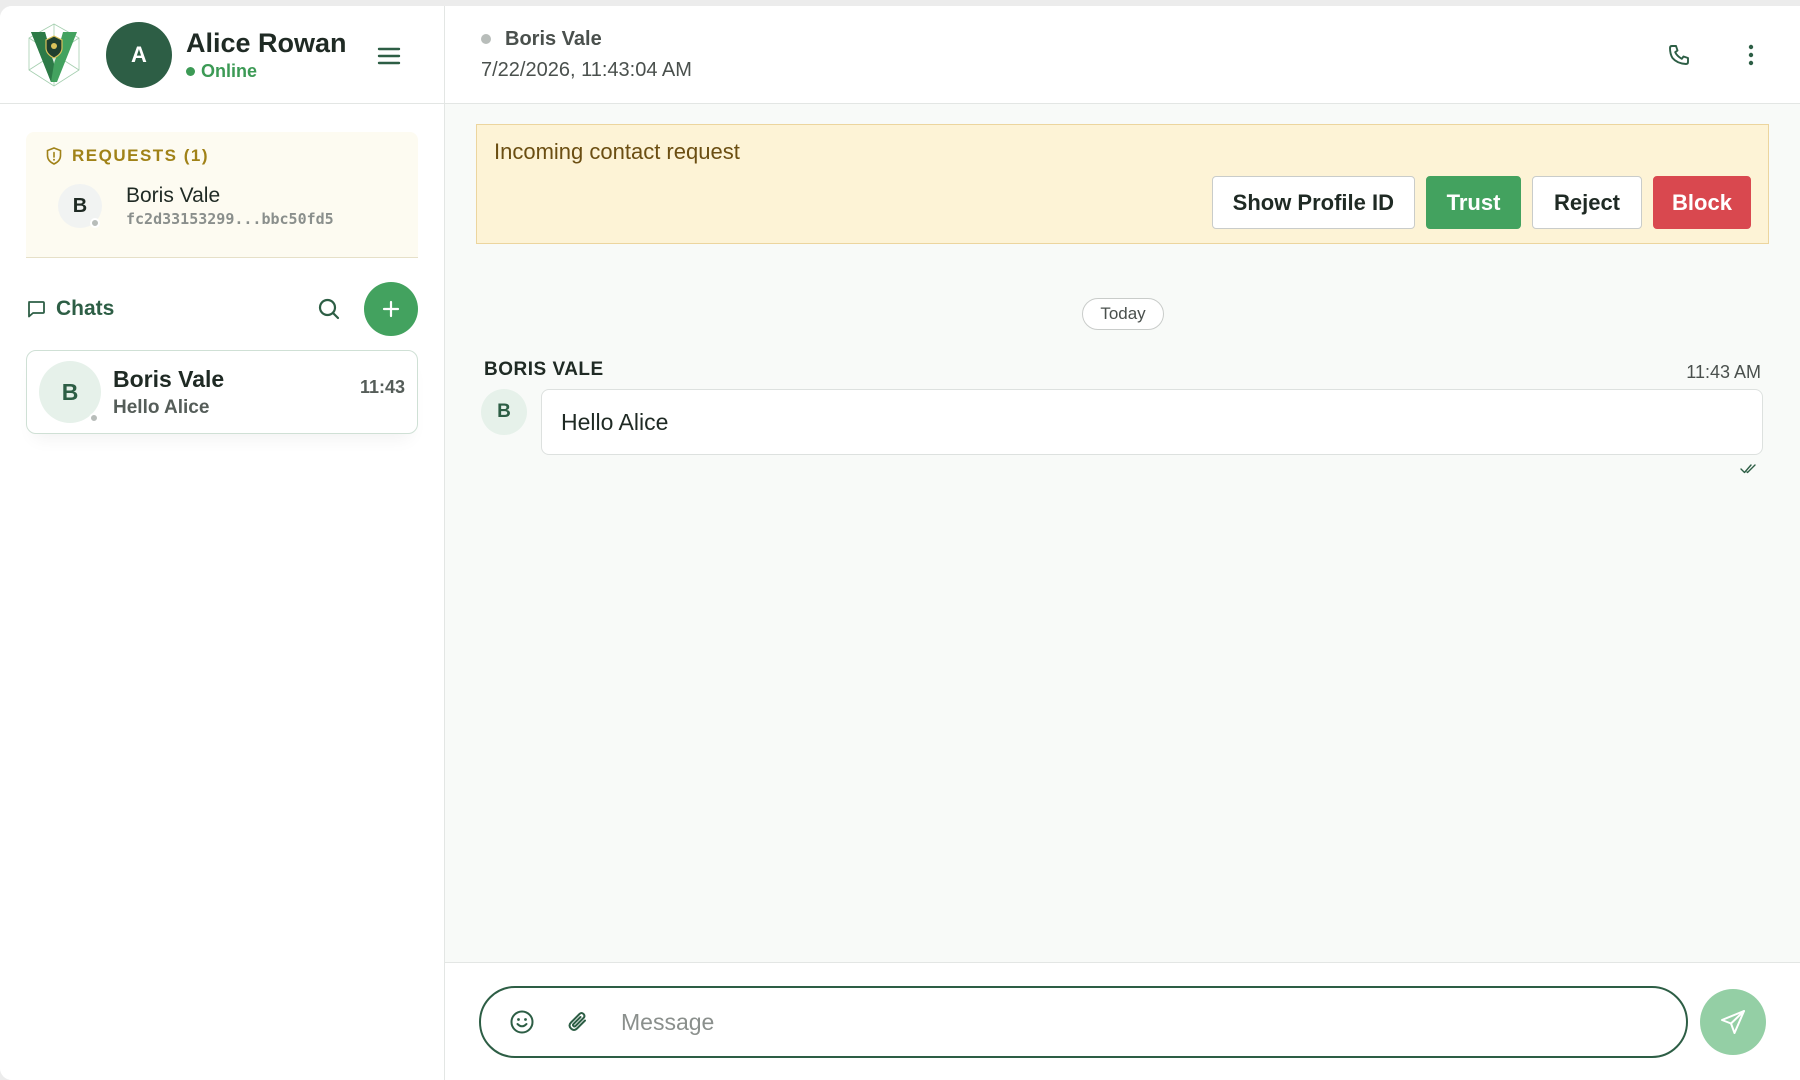  I want to click on message-input, so click(1153, 1022).